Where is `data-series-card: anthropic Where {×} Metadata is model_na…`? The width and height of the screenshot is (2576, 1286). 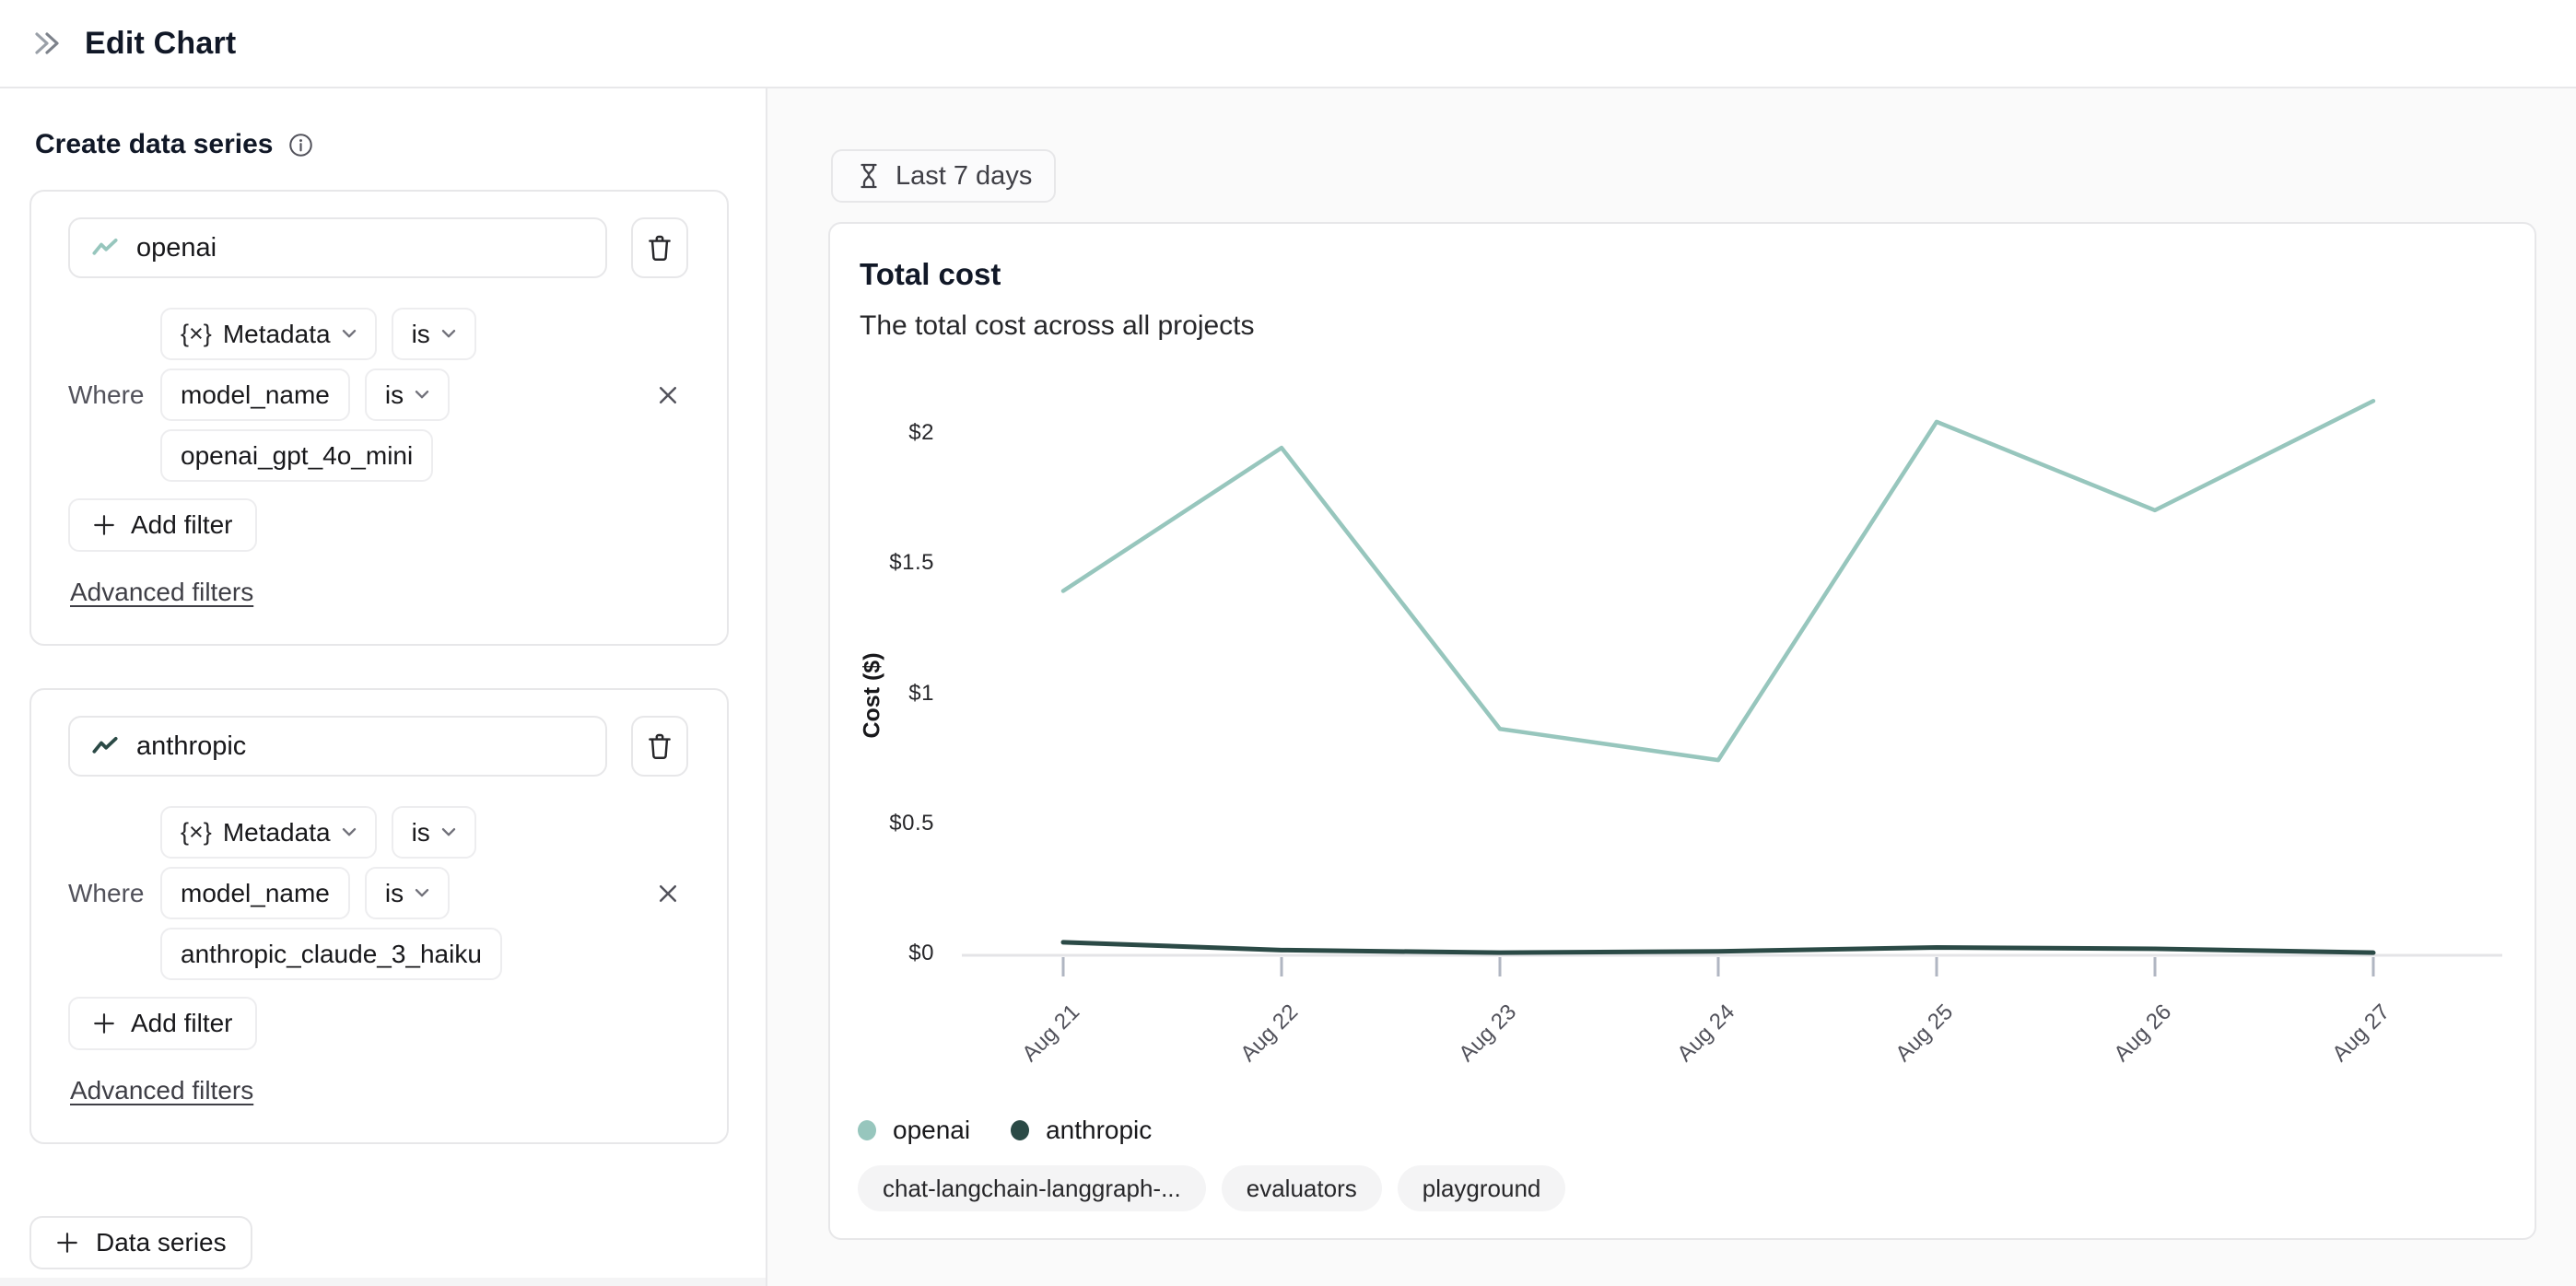 data-series-card: anthropic Where {×} Metadata is model_na… is located at coordinates (379, 916).